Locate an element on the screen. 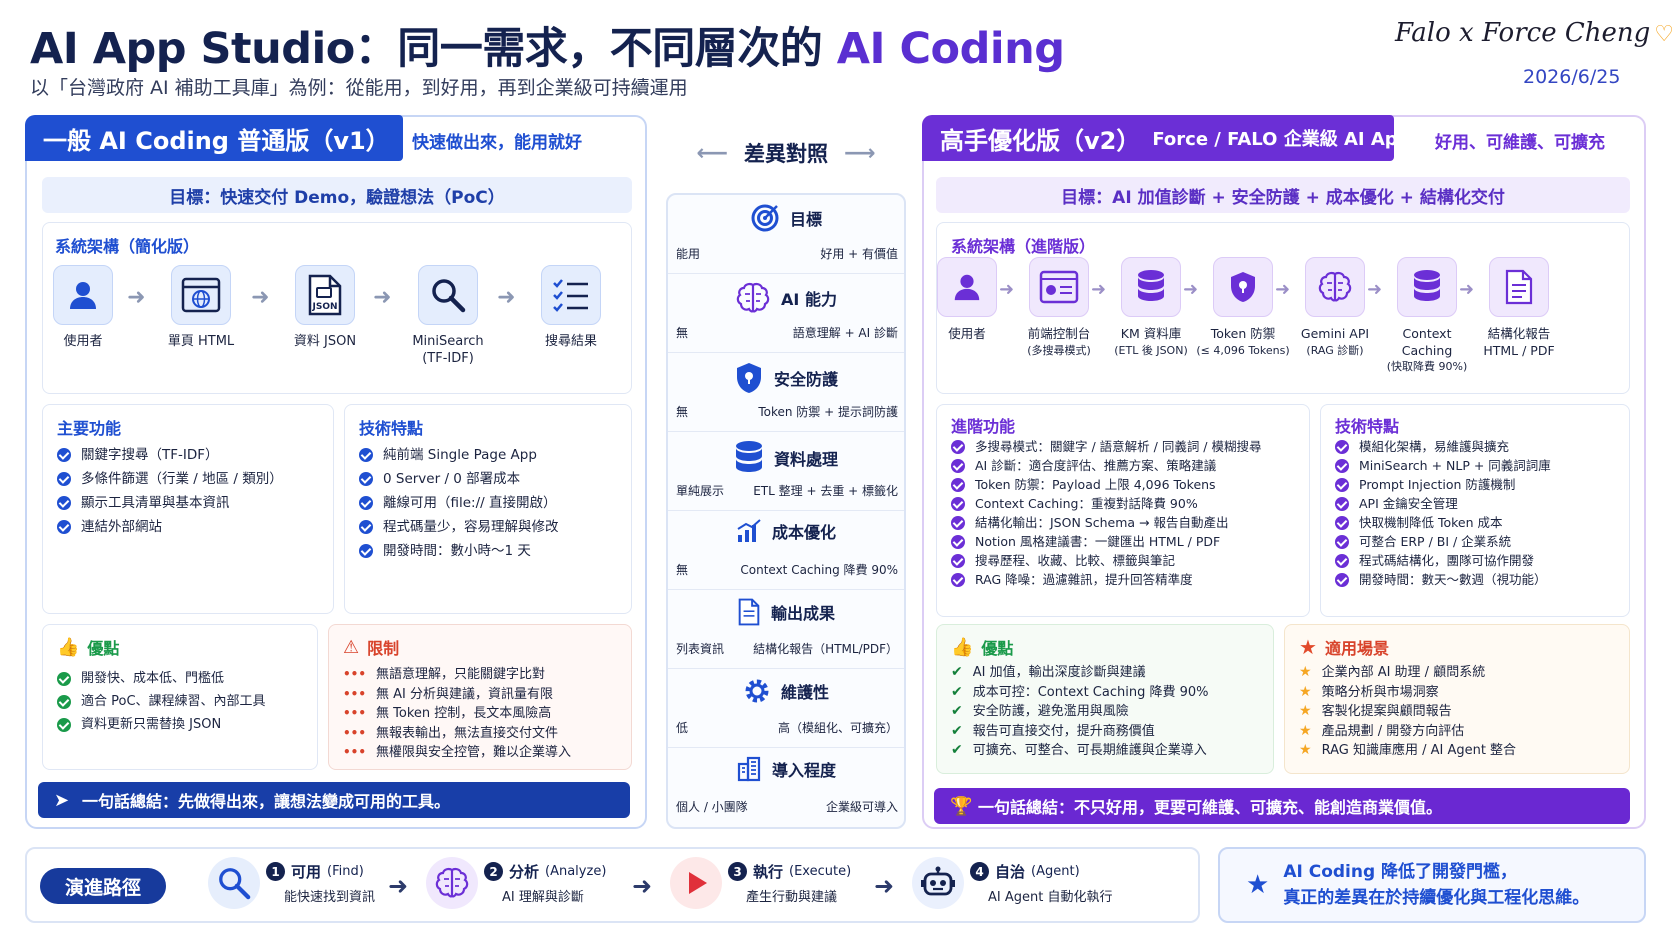 The width and height of the screenshot is (1672, 941). heart-icon: ♡ is located at coordinates (1663, 34).